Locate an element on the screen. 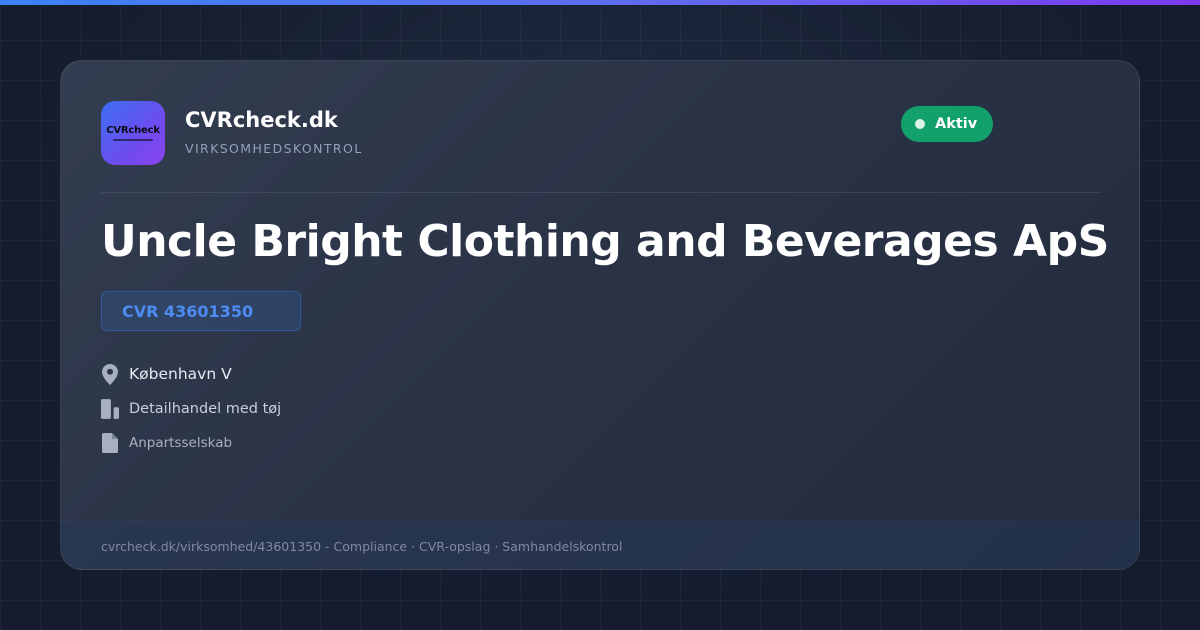  logo-wordmark: CVRcheck is located at coordinates (133, 130).